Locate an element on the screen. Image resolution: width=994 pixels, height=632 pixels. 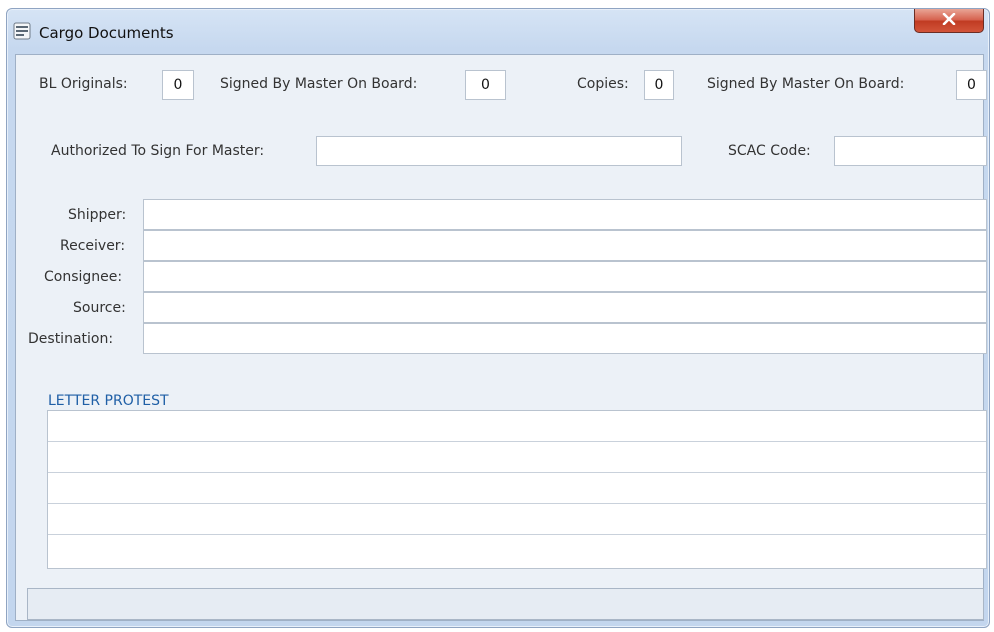
bl-originals-field: 0 is located at coordinates (178, 85).